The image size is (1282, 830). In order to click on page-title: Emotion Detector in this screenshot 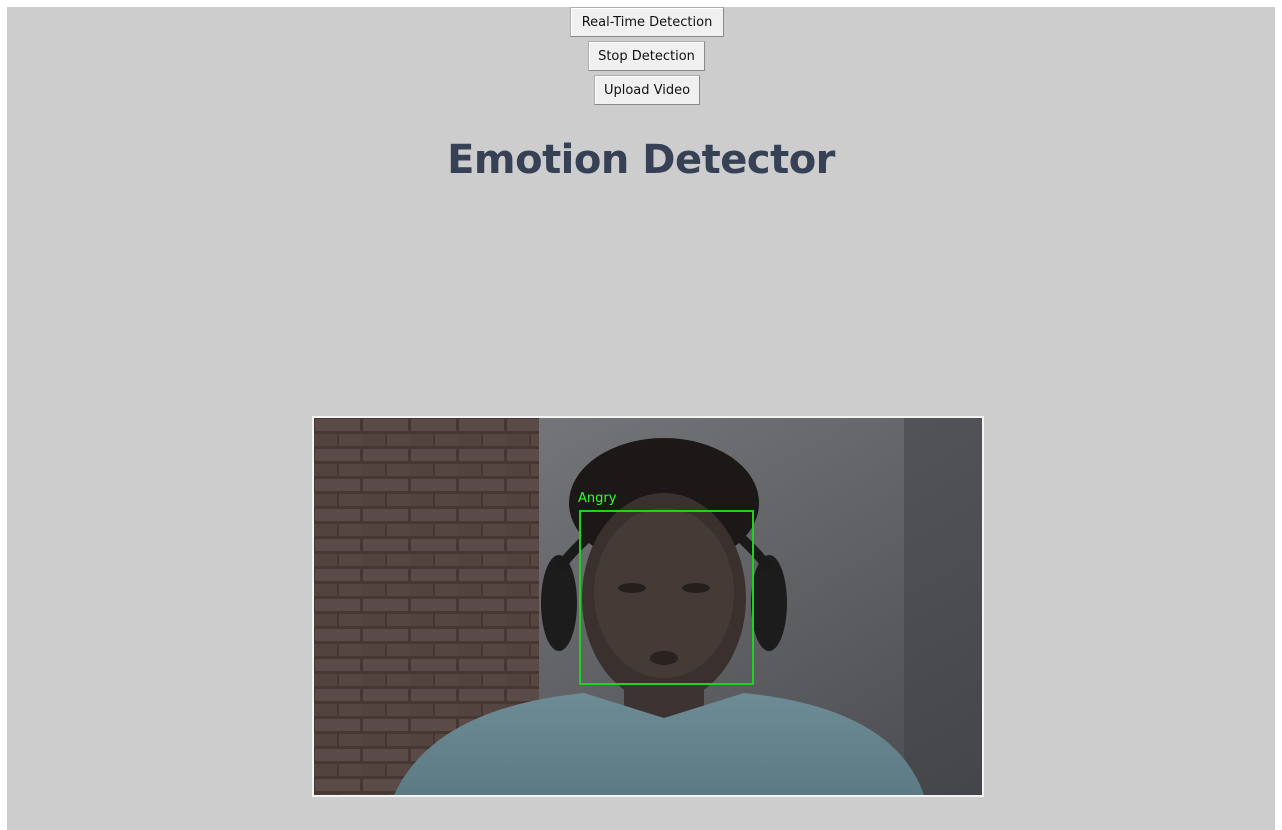, I will do `click(641, 160)`.